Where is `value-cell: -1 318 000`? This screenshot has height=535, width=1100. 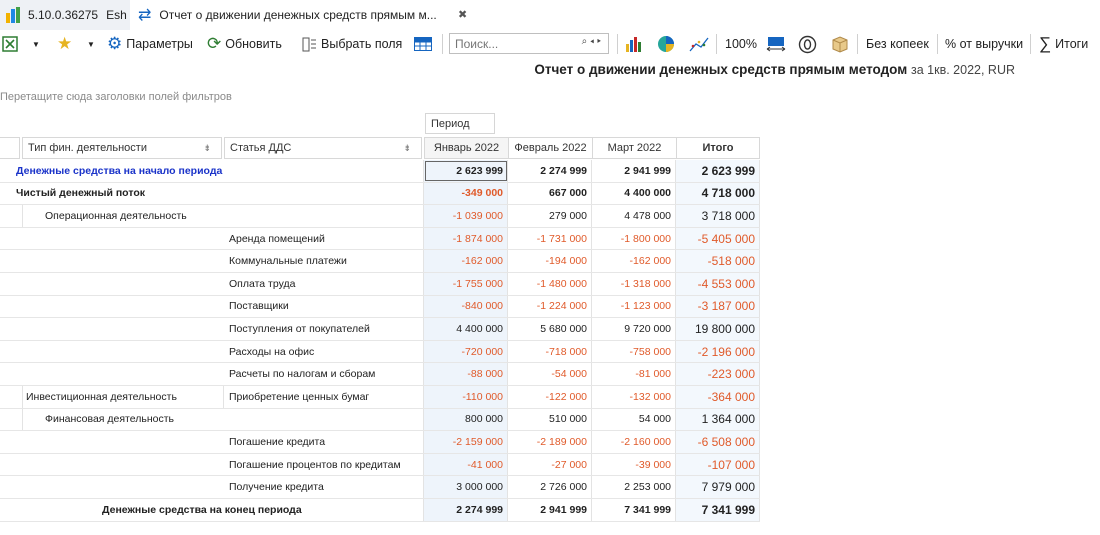
value-cell: -1 318 000 is located at coordinates (634, 284).